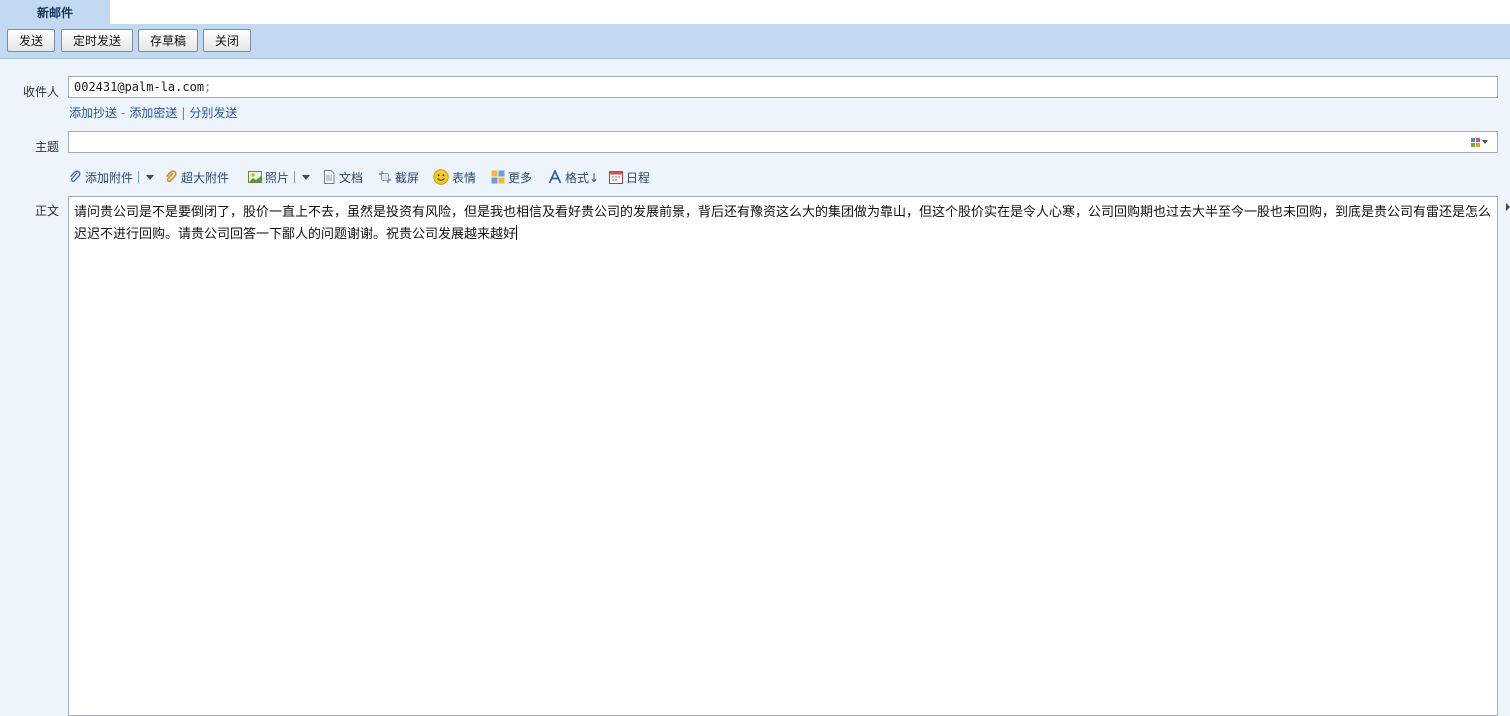 Image resolution: width=1510 pixels, height=716 pixels. What do you see at coordinates (464, 177) in the screenshot?
I see `emoji-label: 表情` at bounding box center [464, 177].